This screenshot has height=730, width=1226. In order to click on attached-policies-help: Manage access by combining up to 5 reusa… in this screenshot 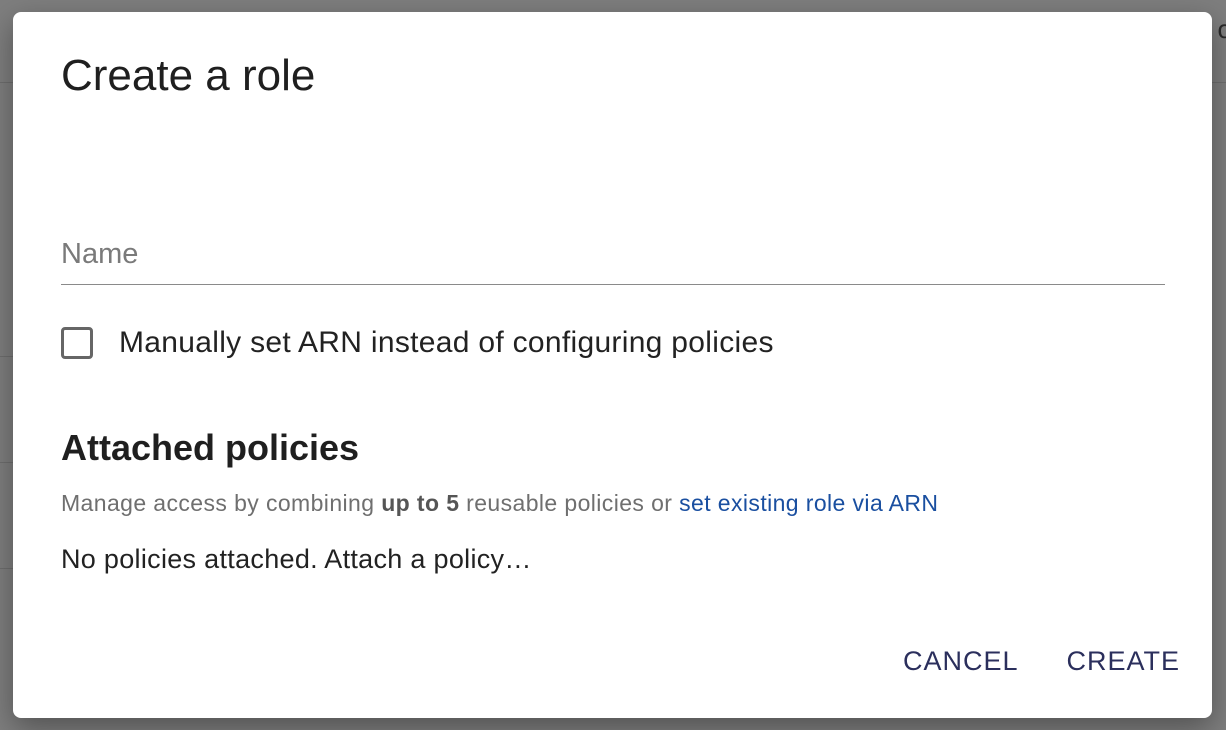, I will do `click(499, 503)`.